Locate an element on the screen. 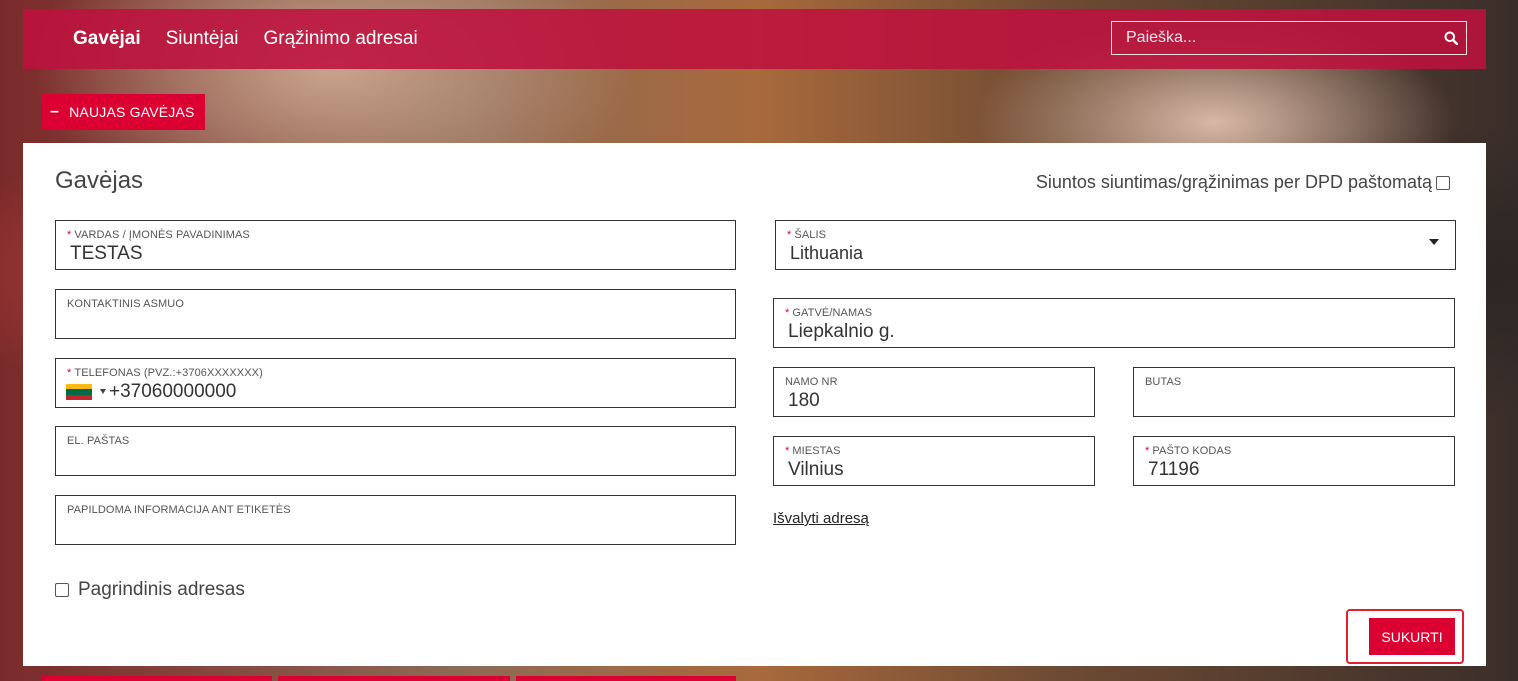 Image resolution: width=1518 pixels, height=681 pixels. postcode-field: * PAŠTO KODAS 71196 is located at coordinates (1294, 461).